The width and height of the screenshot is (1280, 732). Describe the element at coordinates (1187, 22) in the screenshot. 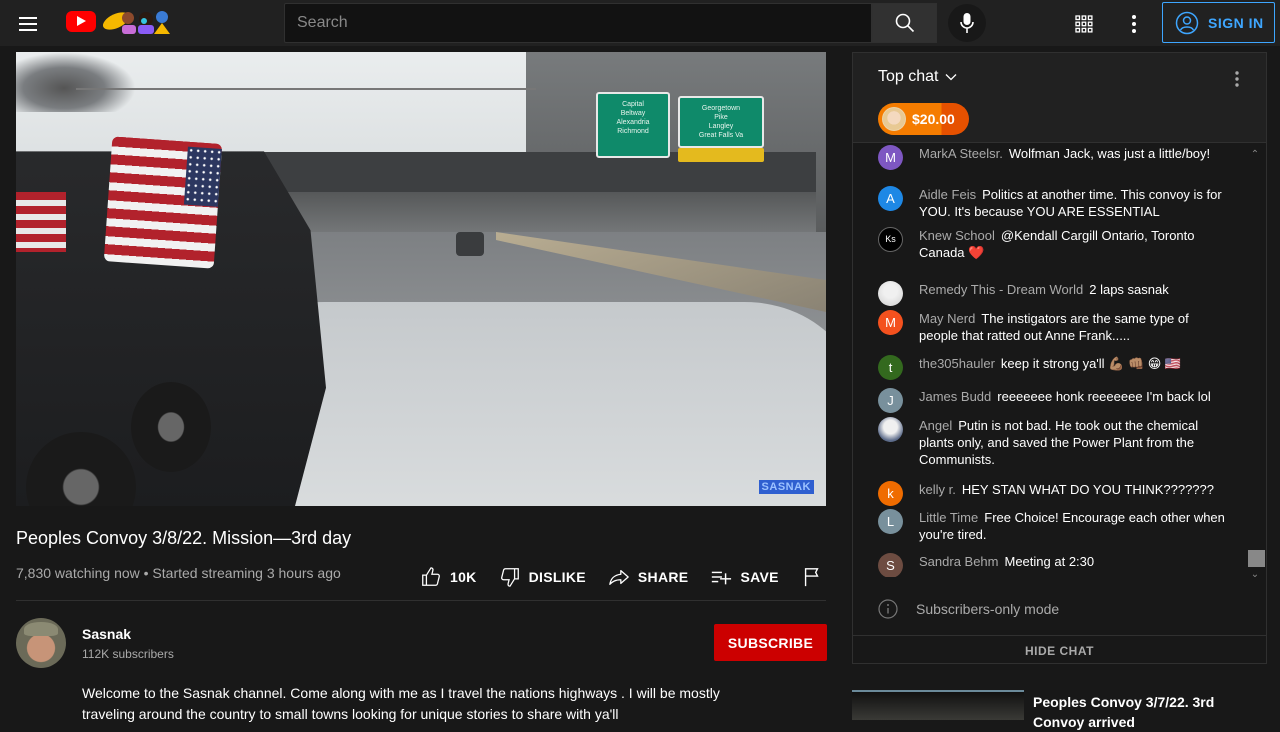

I see `account-circle-icon` at that location.